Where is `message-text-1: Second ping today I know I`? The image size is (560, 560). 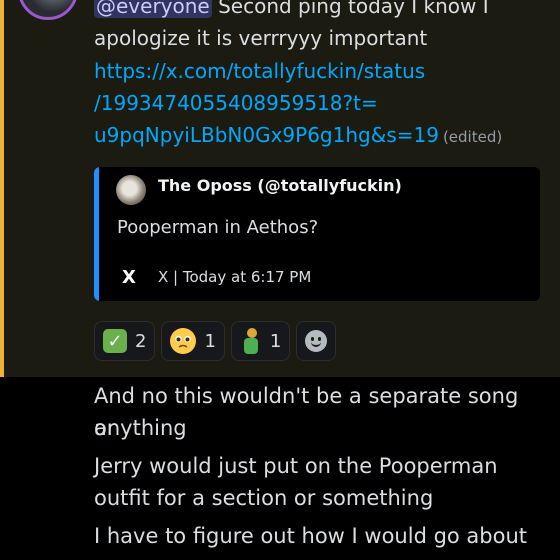 message-text-1: Second ping today I know I is located at coordinates (350, 9).